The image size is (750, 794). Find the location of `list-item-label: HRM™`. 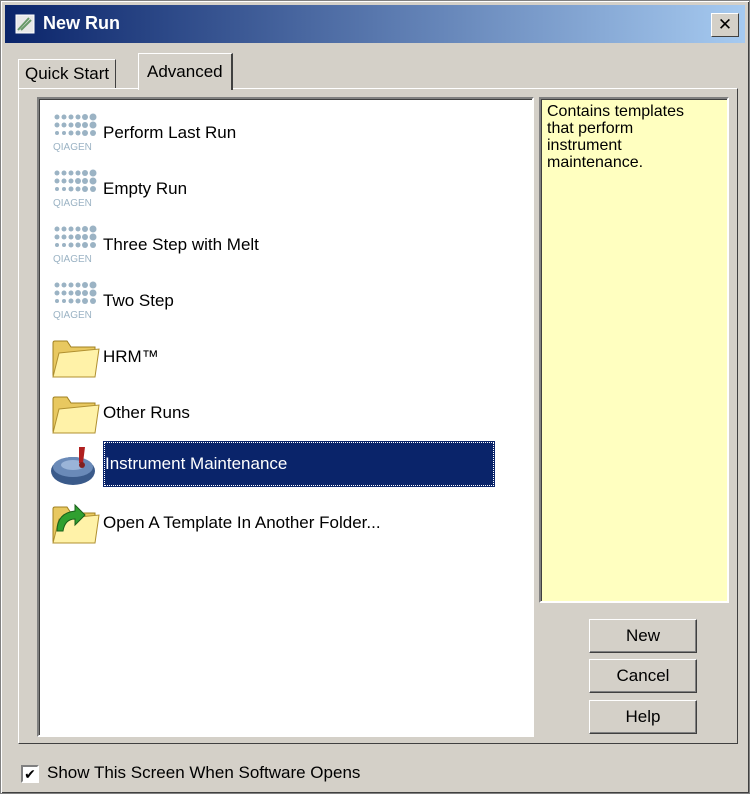

list-item-label: HRM™ is located at coordinates (131, 356).